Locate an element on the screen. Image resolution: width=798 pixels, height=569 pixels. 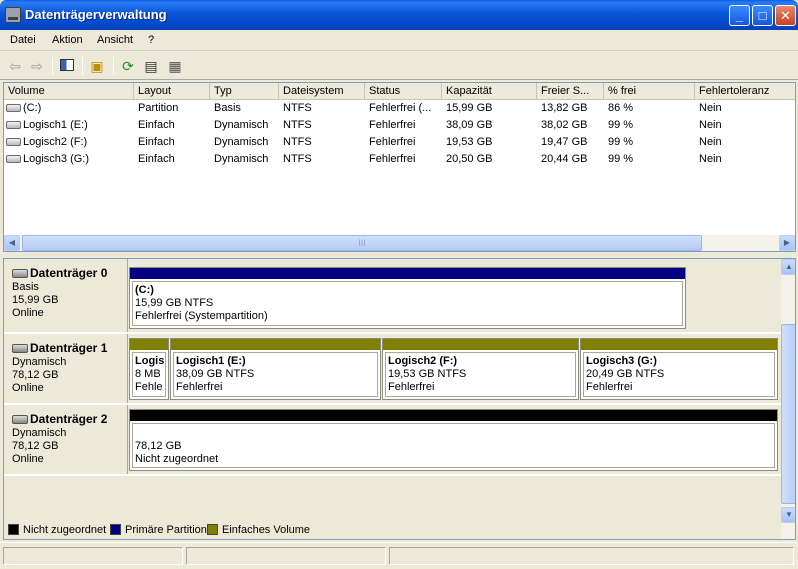
close-button: ✕ is located at coordinates (785, 15).